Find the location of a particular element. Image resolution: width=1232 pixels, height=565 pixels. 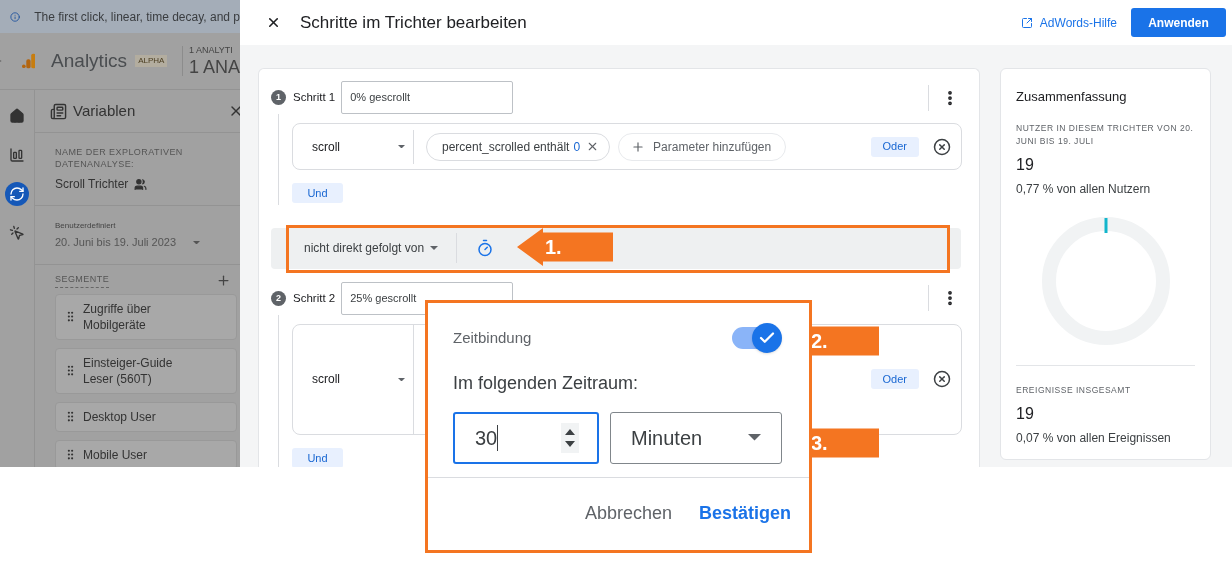

metric-share: 0,77 % von allen Nutzern is located at coordinates (1084, 189).